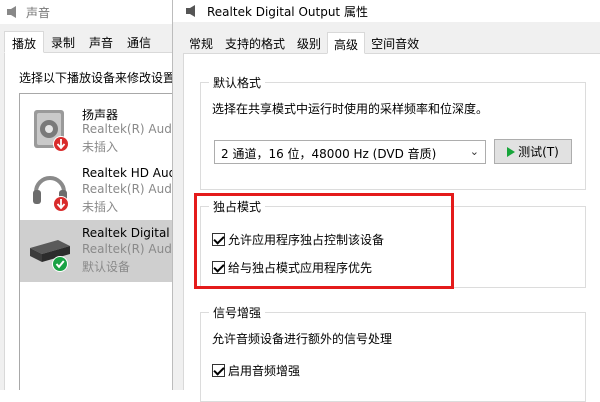 The width and height of the screenshot is (600, 402). What do you see at coordinates (264, 371) in the screenshot?
I see `enable-enhancement-label: 启用音频增强` at bounding box center [264, 371].